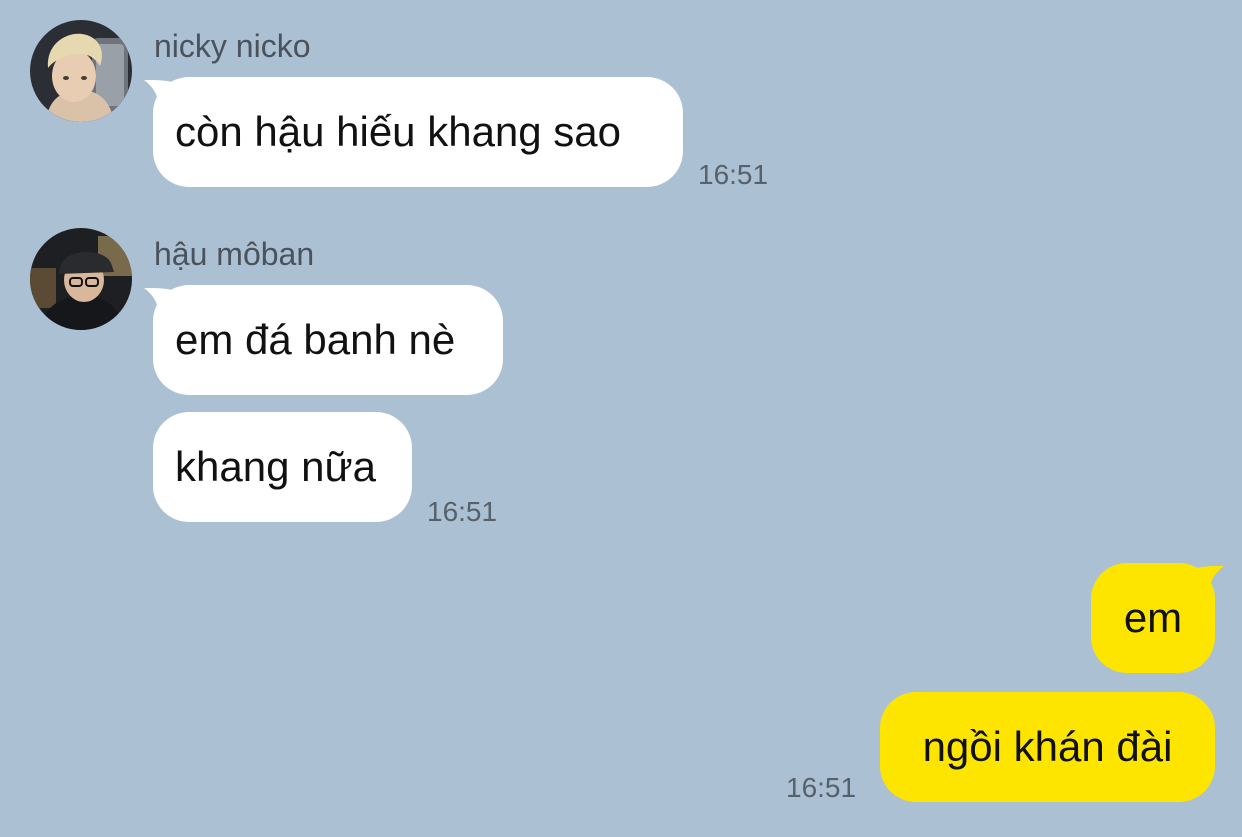 This screenshot has width=1242, height=837. What do you see at coordinates (234, 254) in the screenshot?
I see `sender-name: hậu môban` at bounding box center [234, 254].